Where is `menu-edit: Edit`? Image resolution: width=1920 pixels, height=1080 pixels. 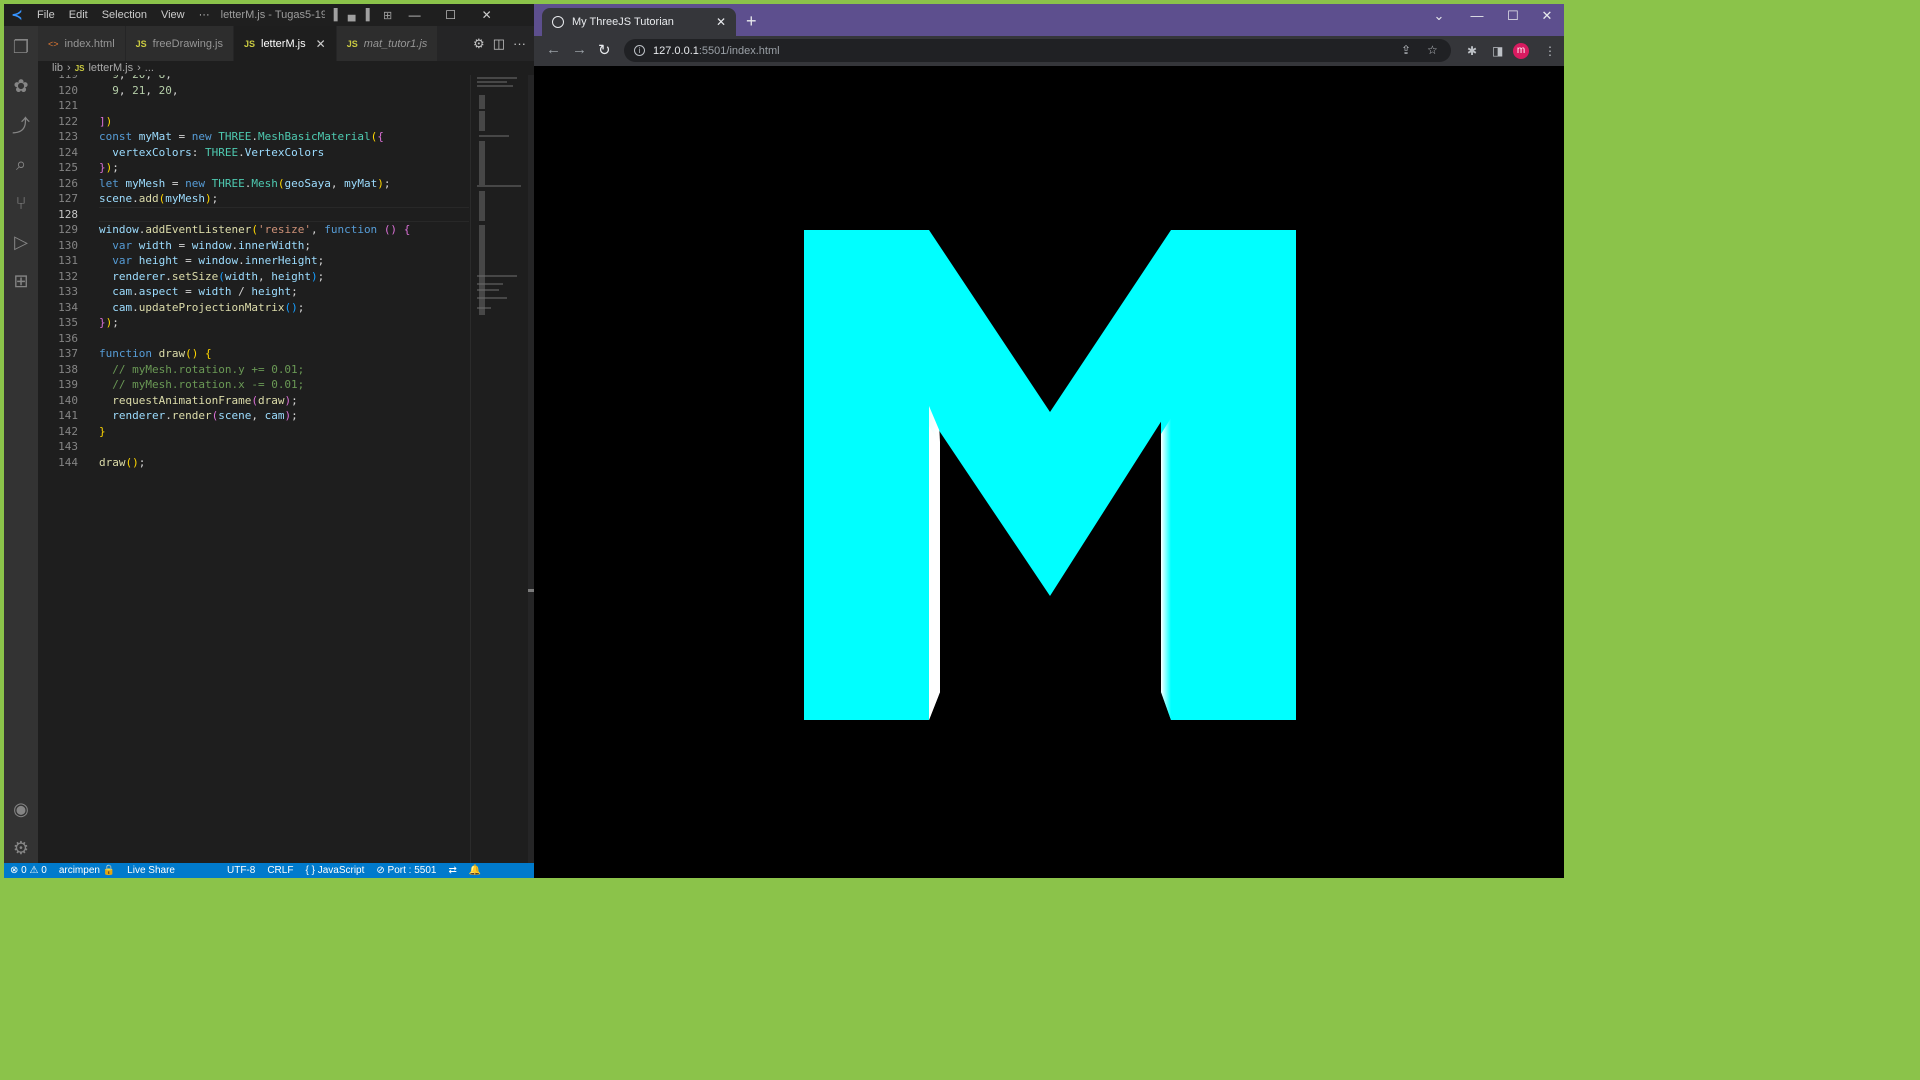
menu-edit: Edit is located at coordinates (78, 15).